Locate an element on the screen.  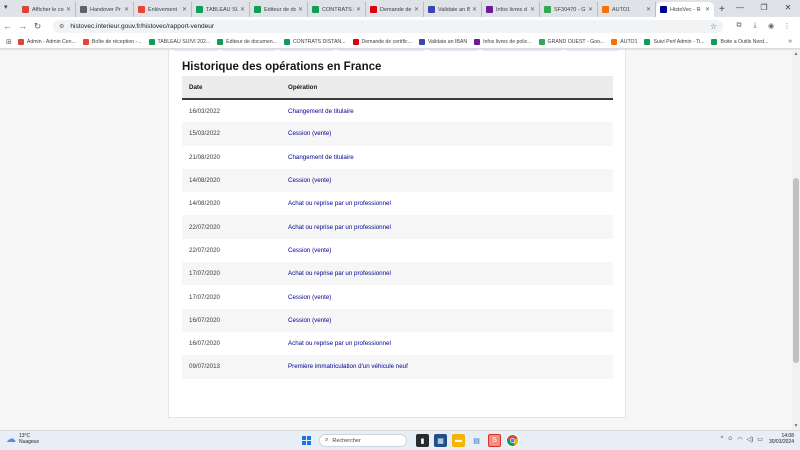
bookmark-item: Validate an IBAN is located at coordinates (443, 41).